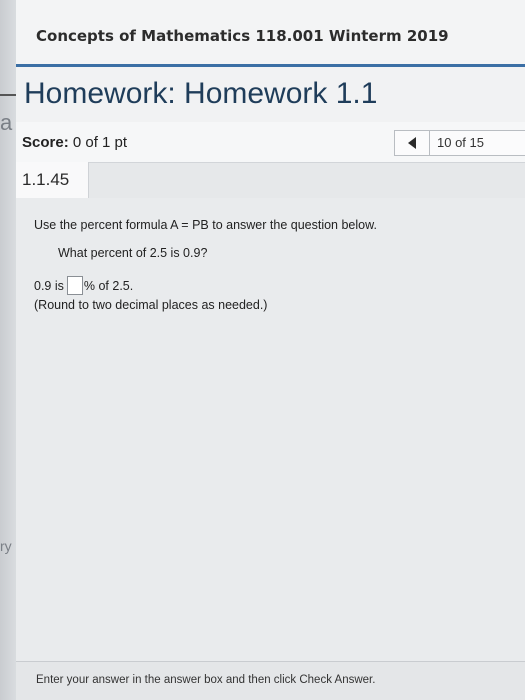  I want to click on left-arrow-icon, so click(412, 143).